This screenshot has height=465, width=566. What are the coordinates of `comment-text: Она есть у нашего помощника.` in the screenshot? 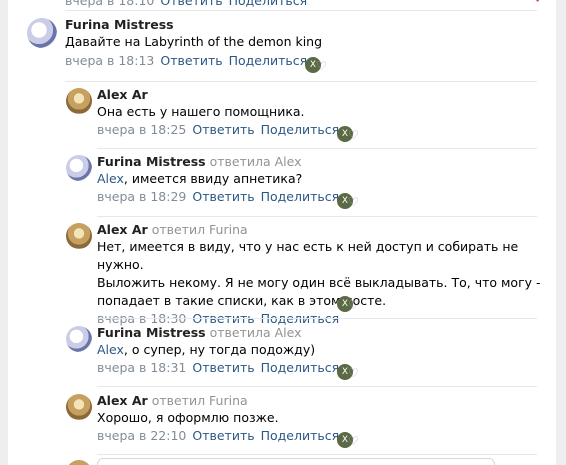 It's located at (201, 111).